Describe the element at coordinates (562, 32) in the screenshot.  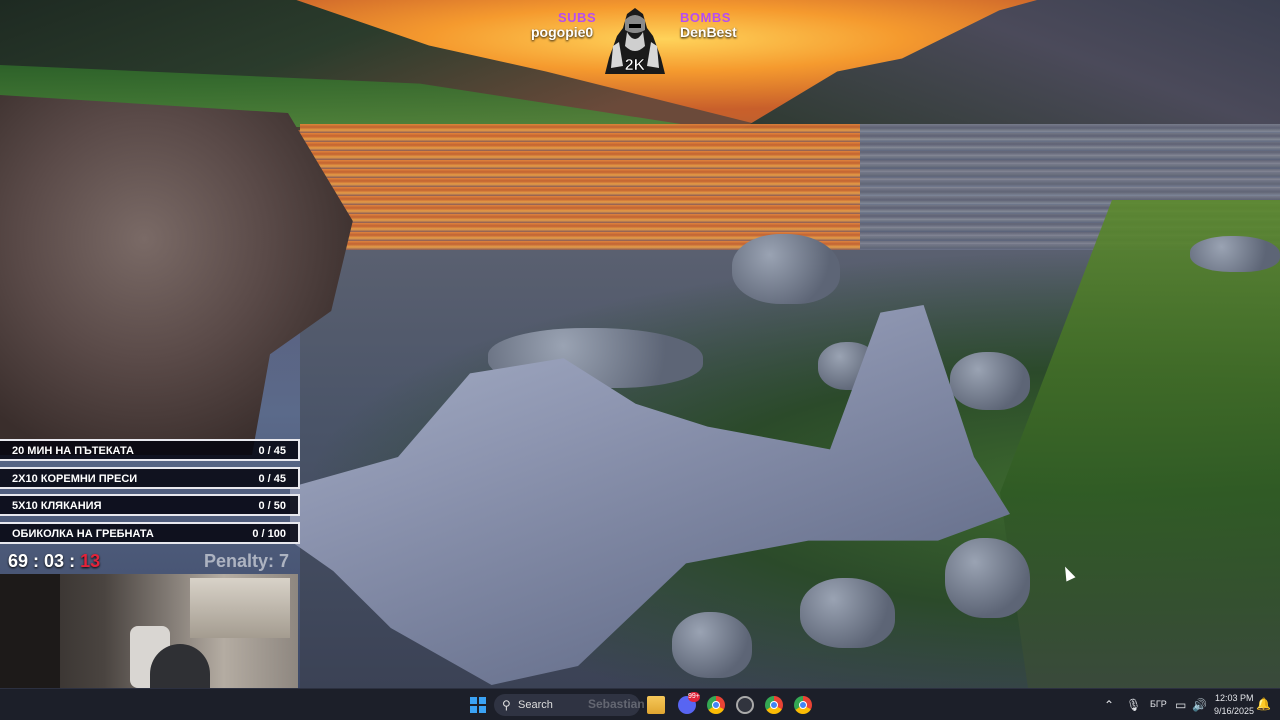
I see `subs-latest-name: pogopie0` at that location.